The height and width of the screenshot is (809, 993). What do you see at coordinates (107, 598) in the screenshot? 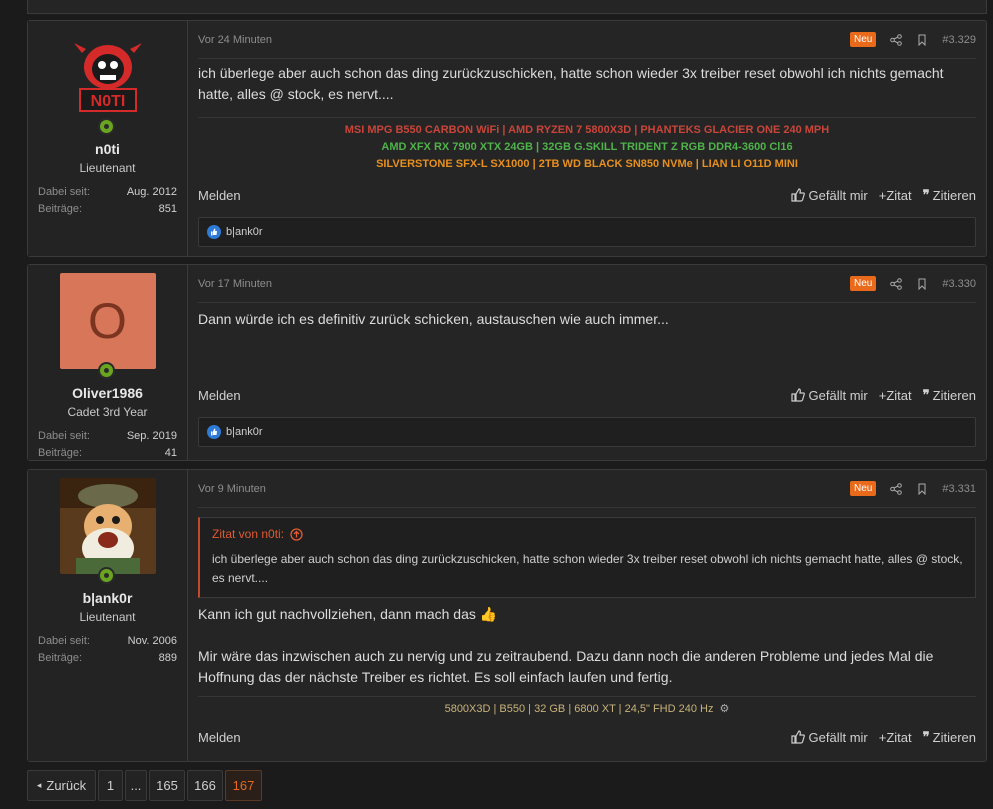
I see `username: b|ank0r` at bounding box center [107, 598].